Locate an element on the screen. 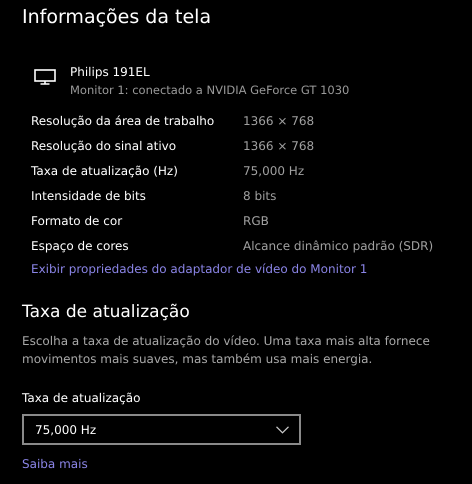 The height and width of the screenshot is (484, 472). property-label: Taxa de atualização (Hz) is located at coordinates (105, 171).